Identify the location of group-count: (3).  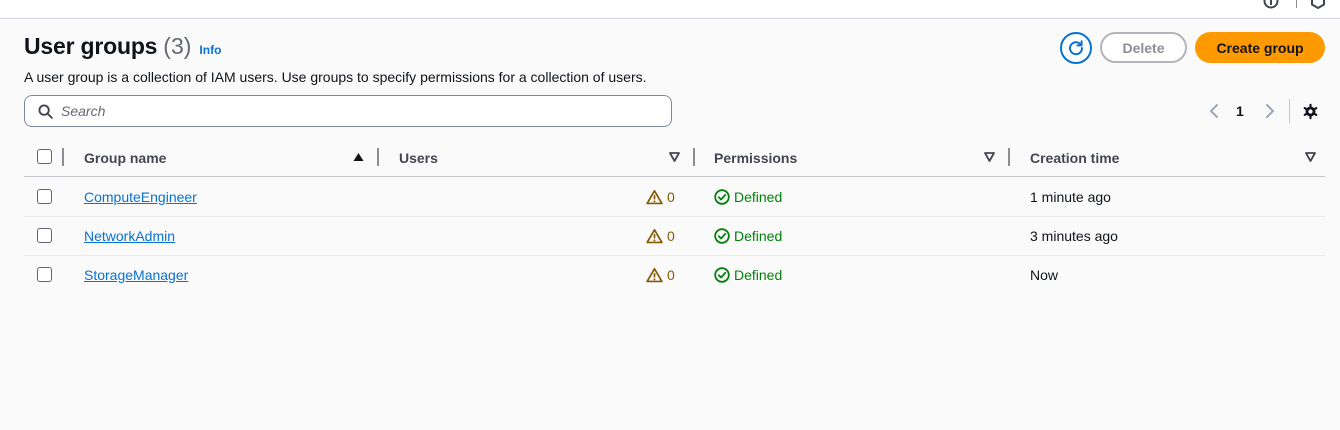
(177, 46).